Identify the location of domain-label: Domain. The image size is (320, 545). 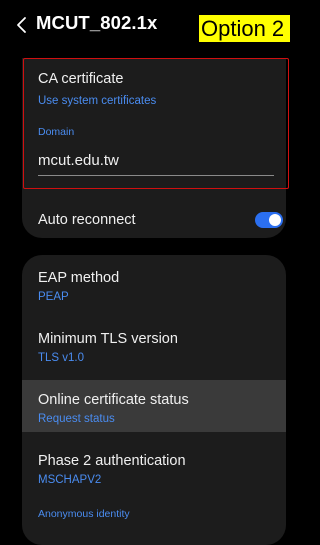
(56, 132).